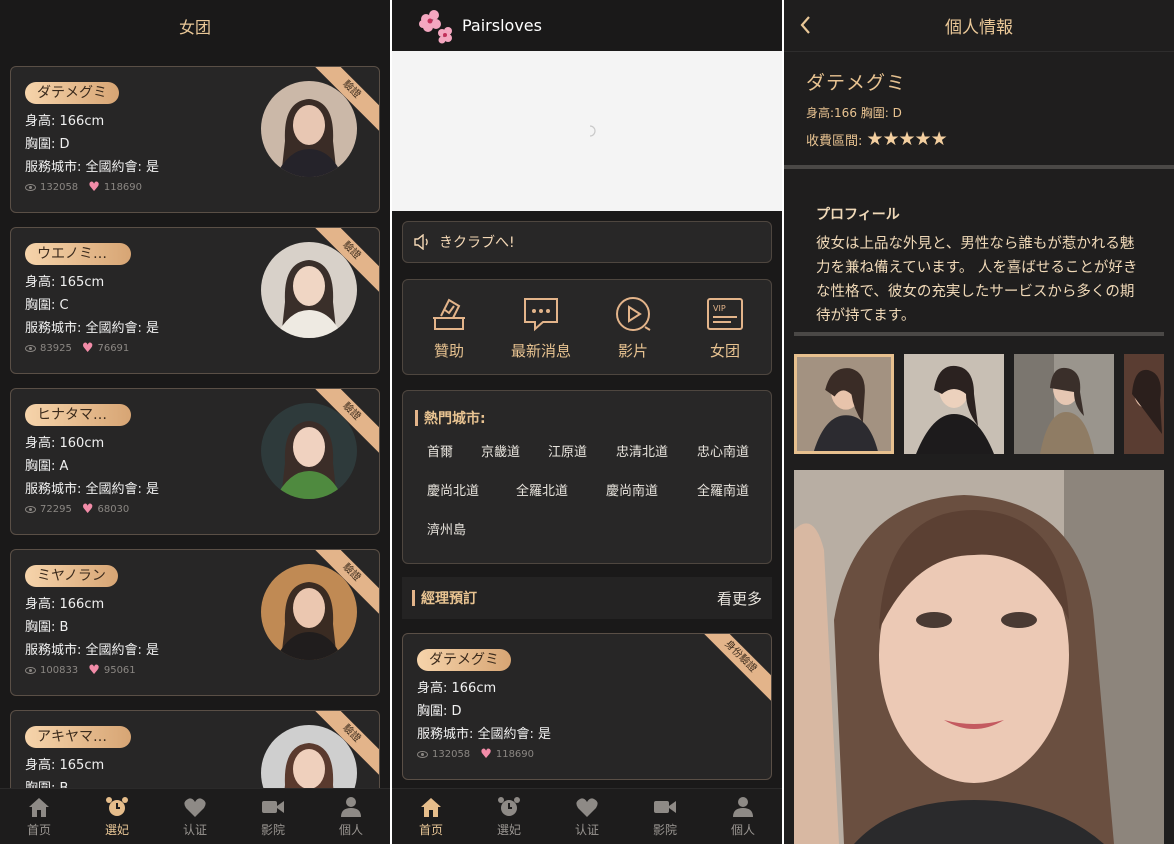  Describe the element at coordinates (739, 598) in the screenshot. I see `see-more-link: 看更多` at that location.